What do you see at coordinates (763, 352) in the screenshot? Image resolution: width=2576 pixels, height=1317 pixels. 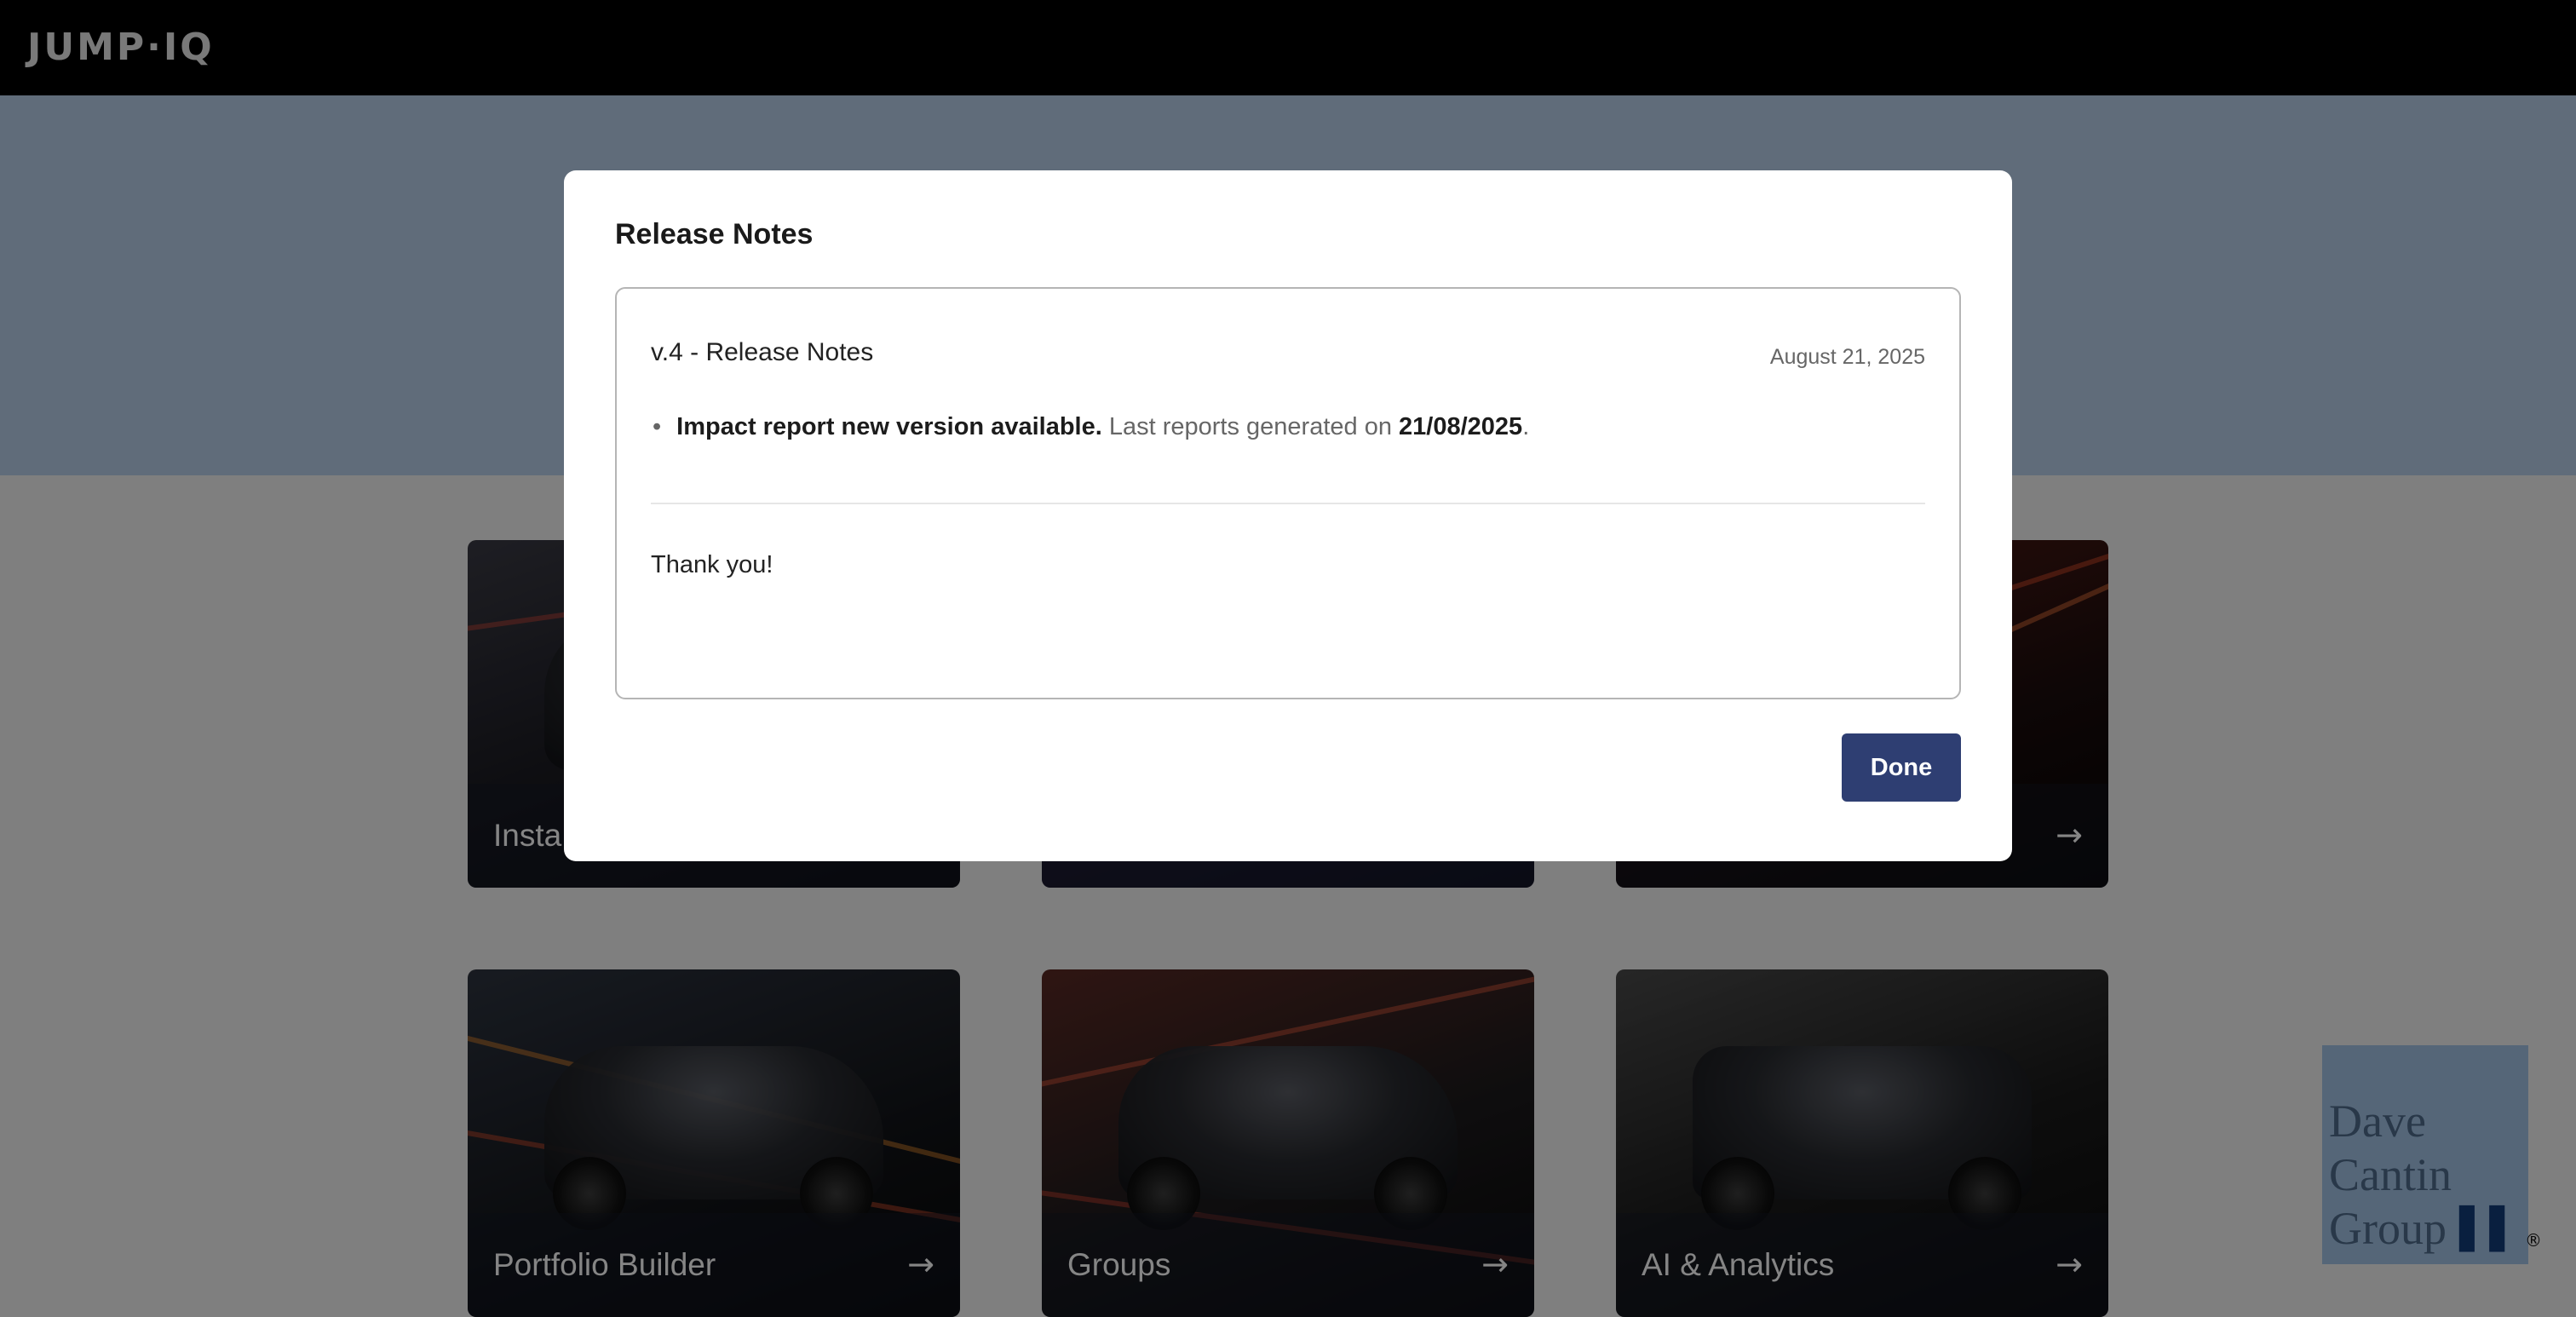 I see `release-version-title: v.4 - Release Notes` at bounding box center [763, 352].